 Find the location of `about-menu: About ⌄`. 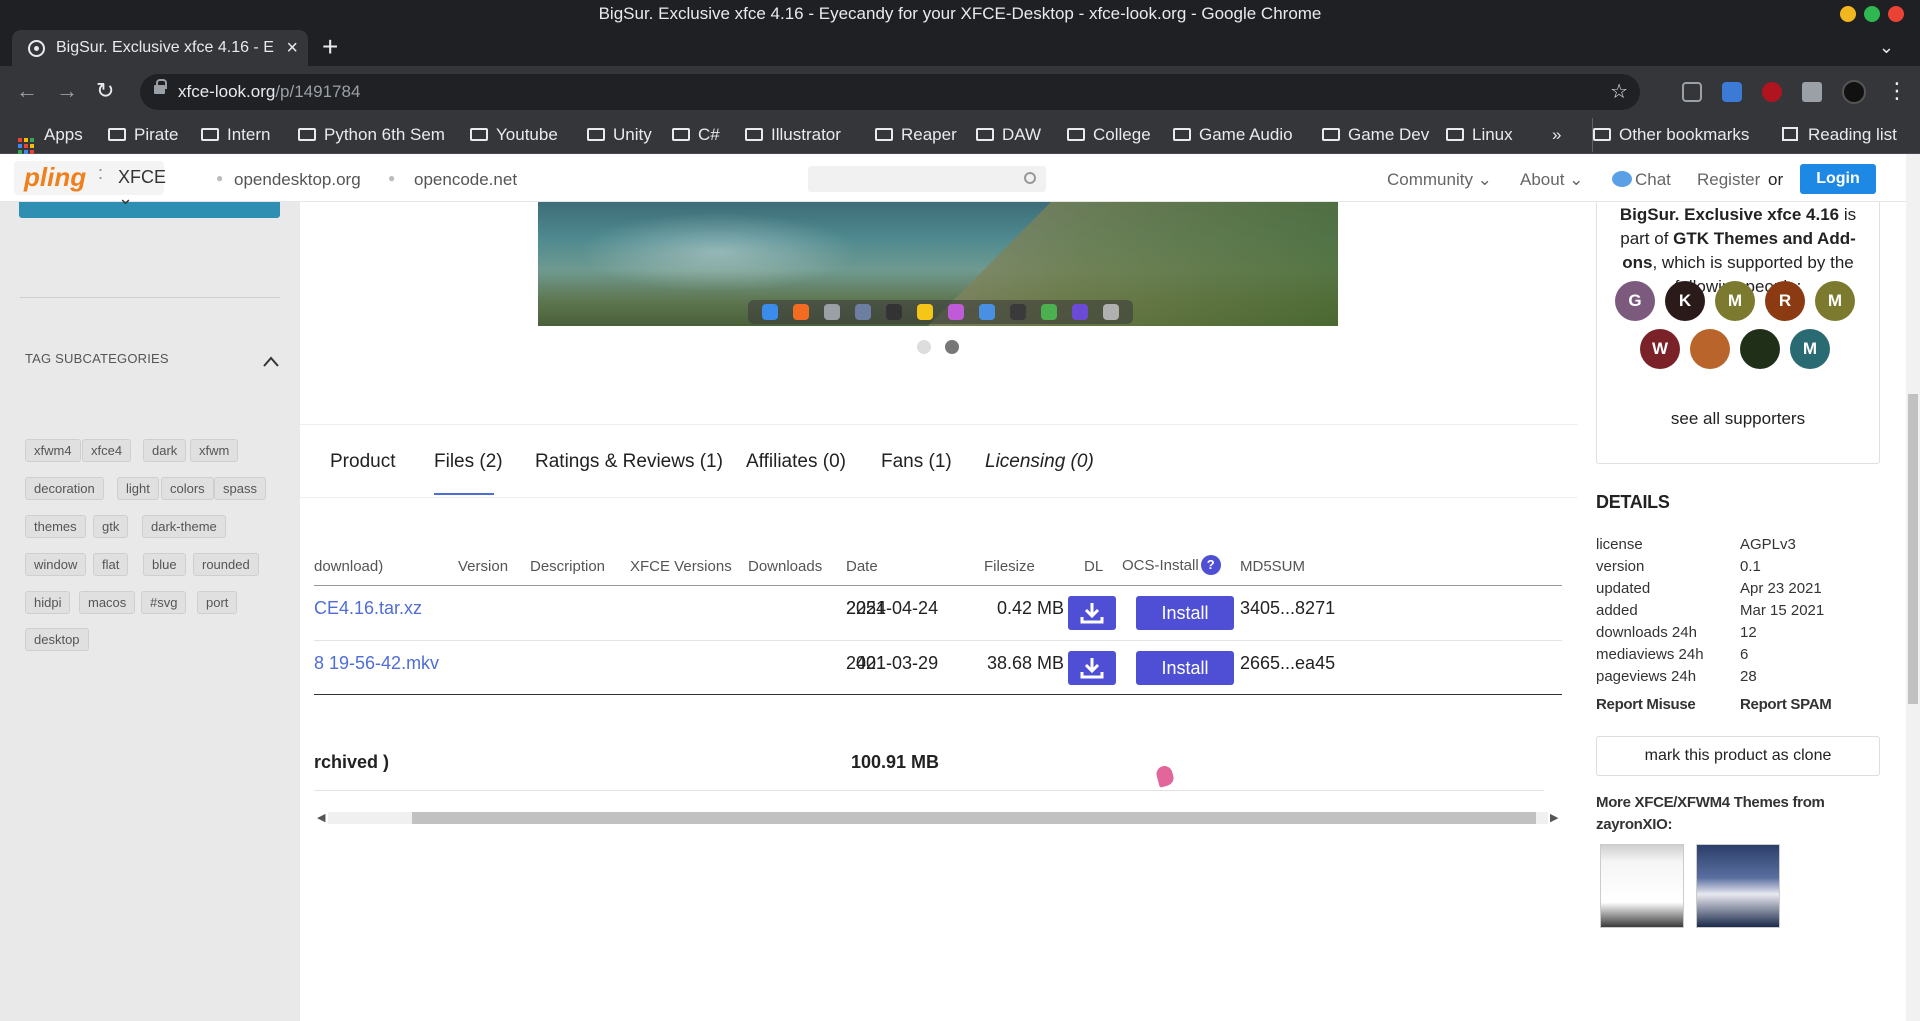

about-menu: About ⌄ is located at coordinates (1551, 180).